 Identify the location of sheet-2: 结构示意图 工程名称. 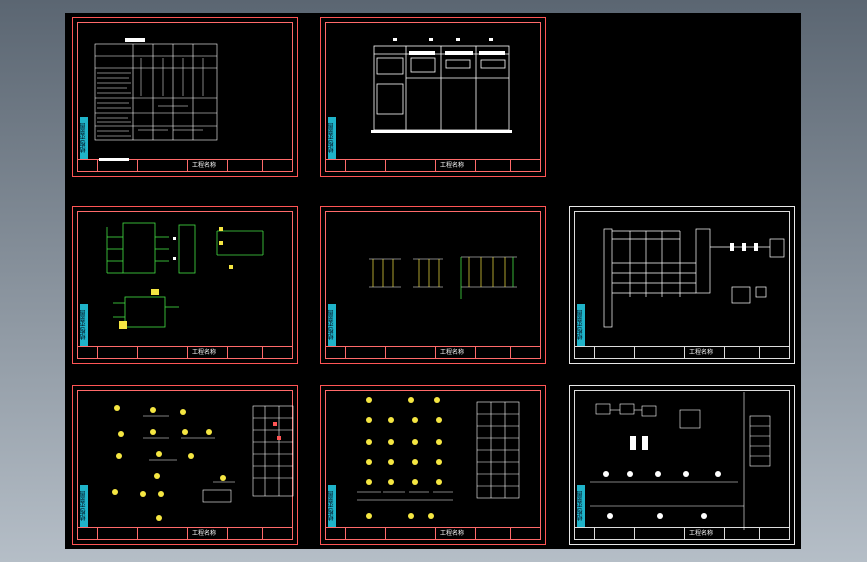
(433, 97).